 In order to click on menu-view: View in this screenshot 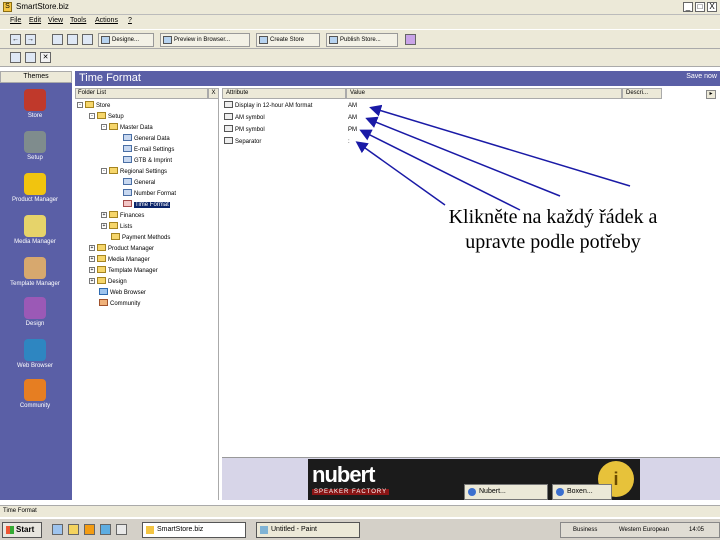, I will do `click(55, 20)`.